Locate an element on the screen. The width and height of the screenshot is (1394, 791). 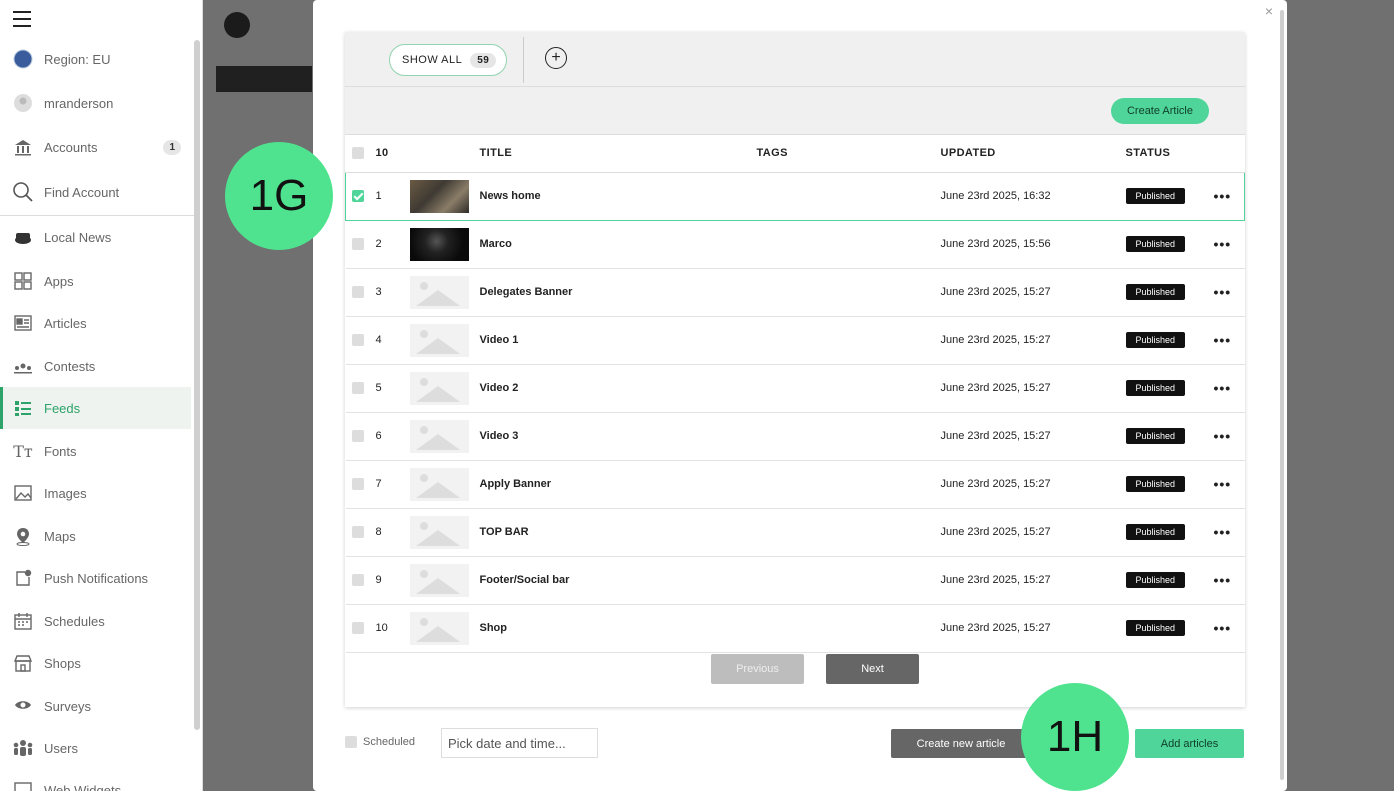
sidebar-item-local-news: Local News is located at coordinates (95, 237).